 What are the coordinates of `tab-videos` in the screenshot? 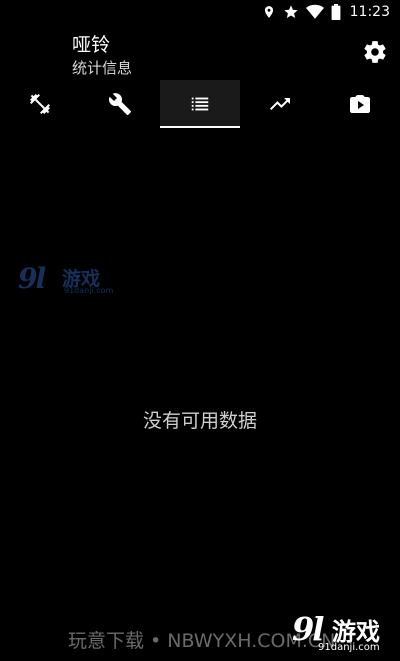 It's located at (360, 104).